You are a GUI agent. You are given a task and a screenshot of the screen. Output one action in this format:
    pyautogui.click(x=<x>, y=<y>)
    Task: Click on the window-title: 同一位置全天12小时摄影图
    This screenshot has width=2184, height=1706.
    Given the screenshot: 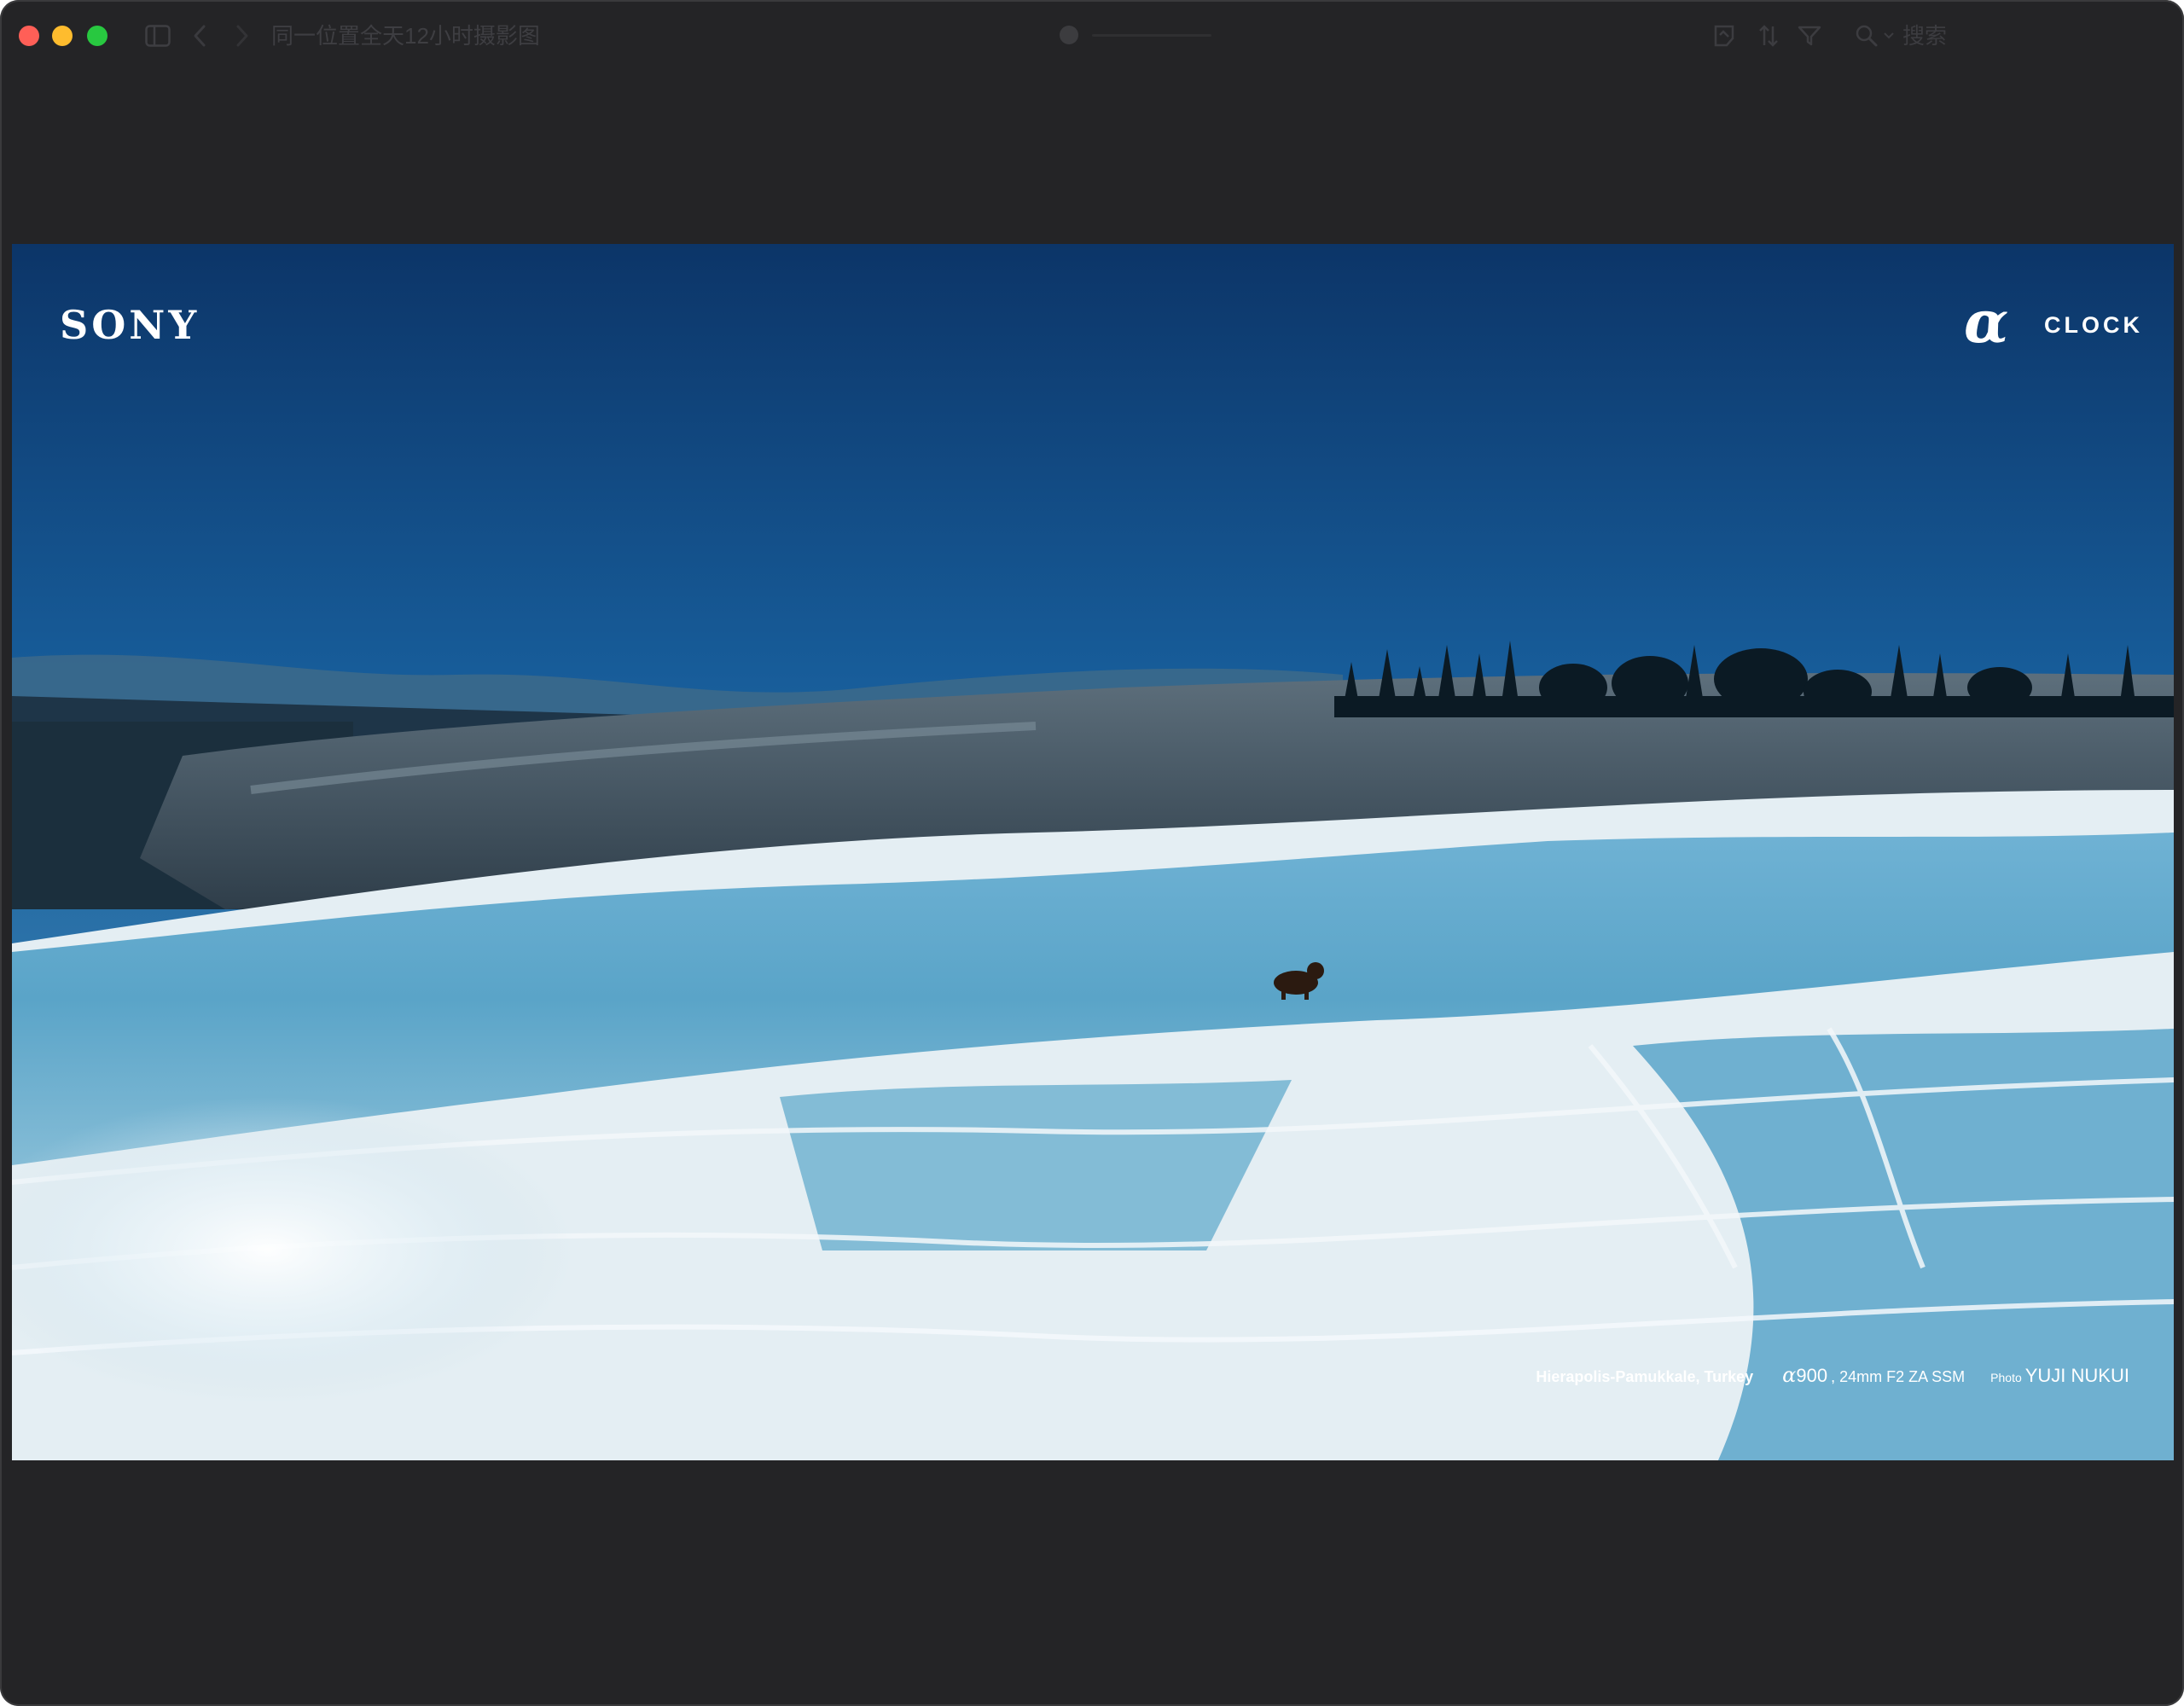 What is the action you would take?
    pyautogui.click(x=405, y=36)
    